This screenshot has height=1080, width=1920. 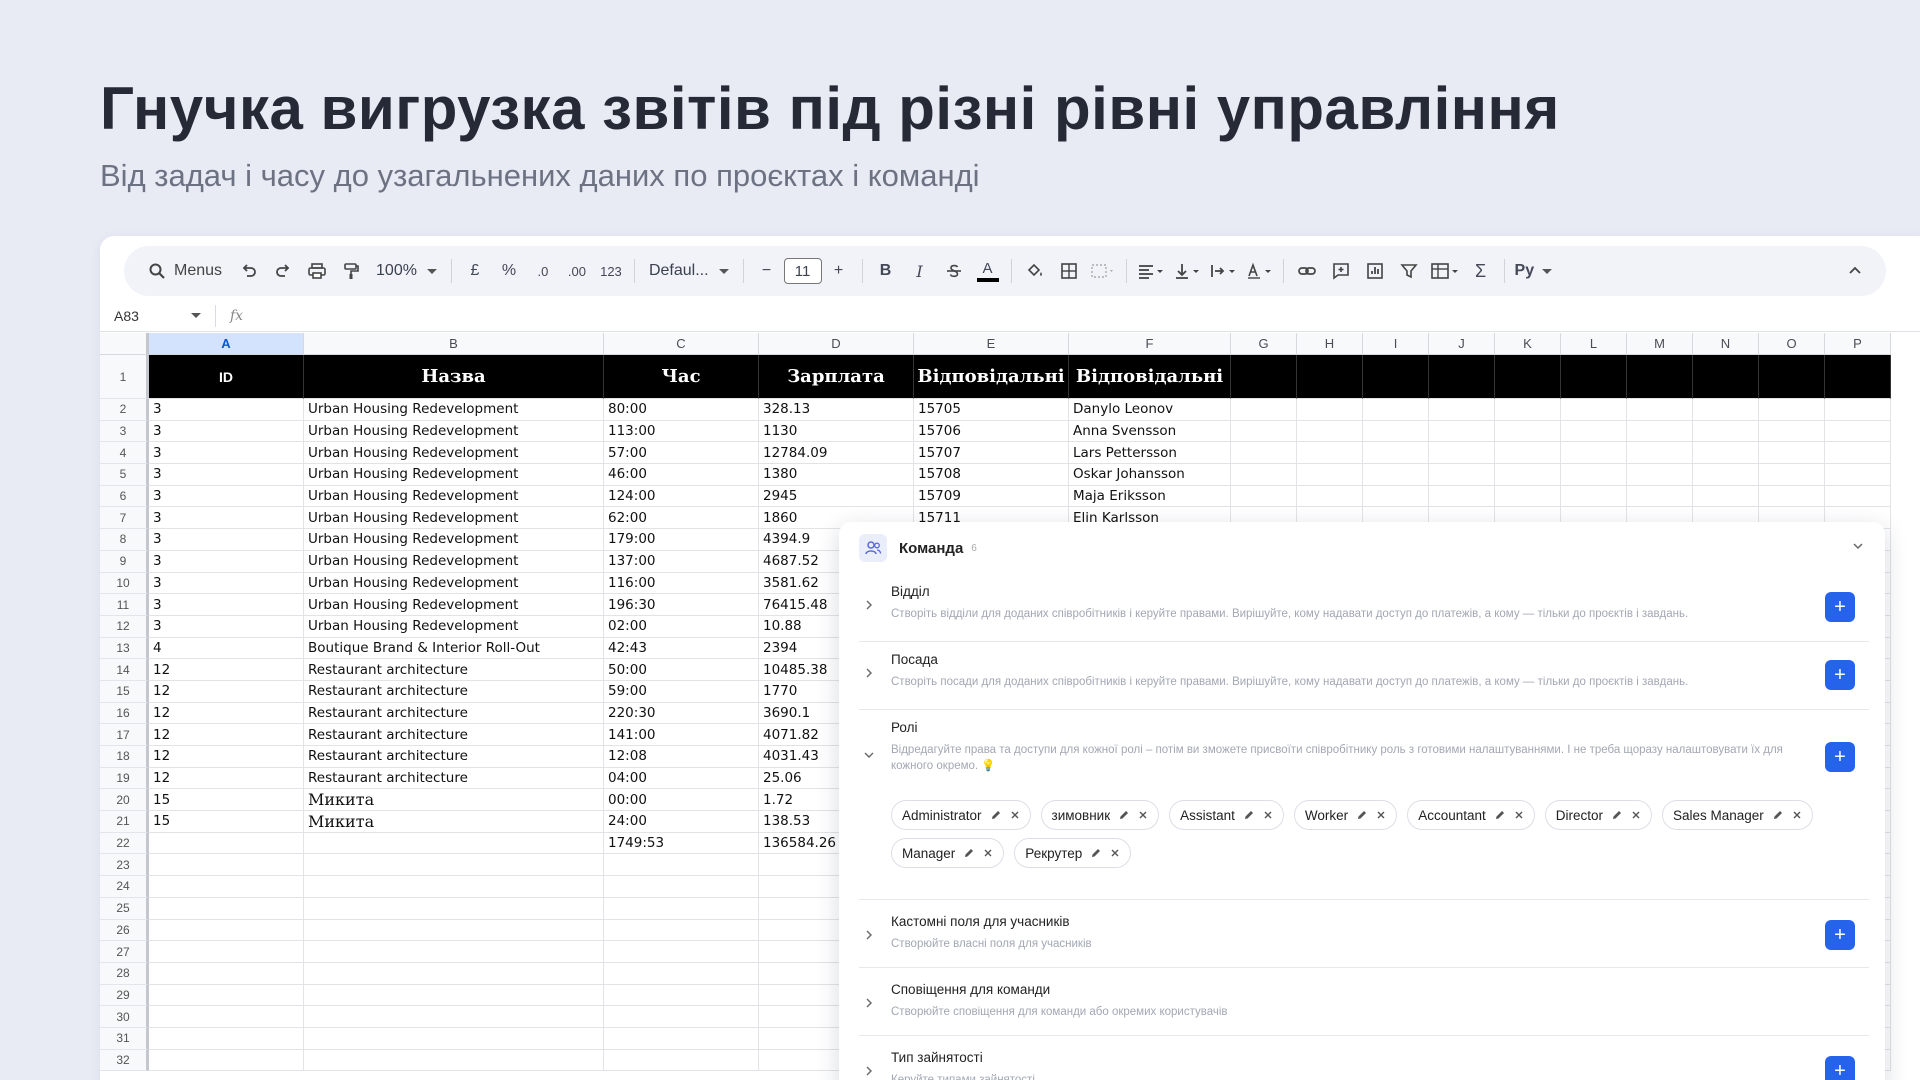 What do you see at coordinates (351, 271) in the screenshot?
I see `paint-format-icon` at bounding box center [351, 271].